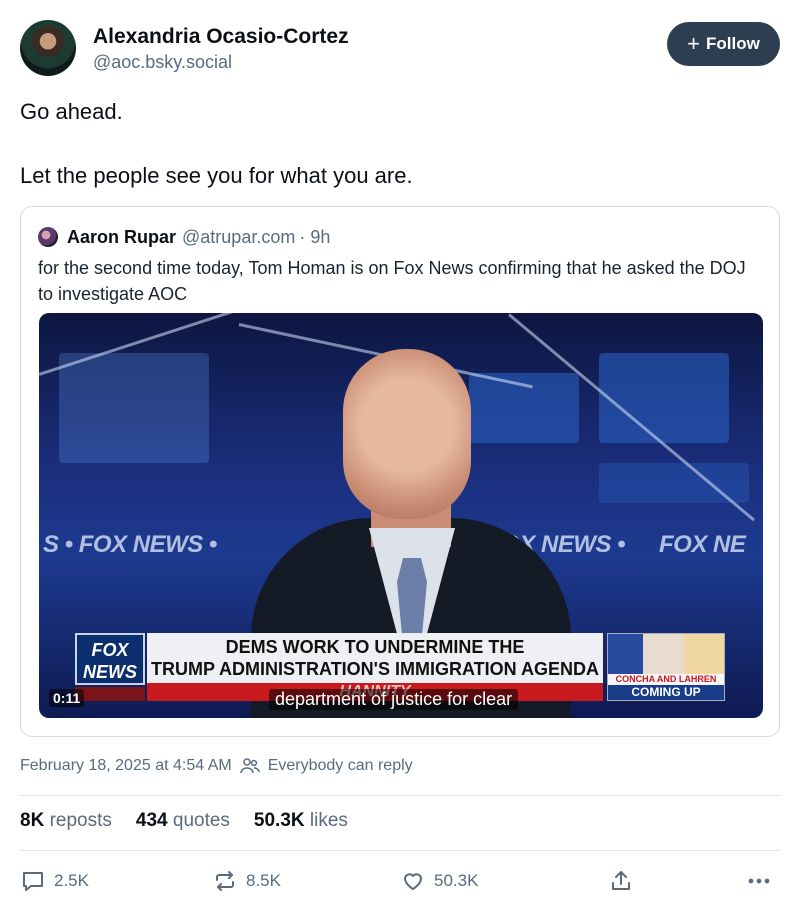 The width and height of the screenshot is (800, 917). Describe the element at coordinates (216, 175) in the screenshot. I see `post-line: Let the people see you for what you are.` at that location.